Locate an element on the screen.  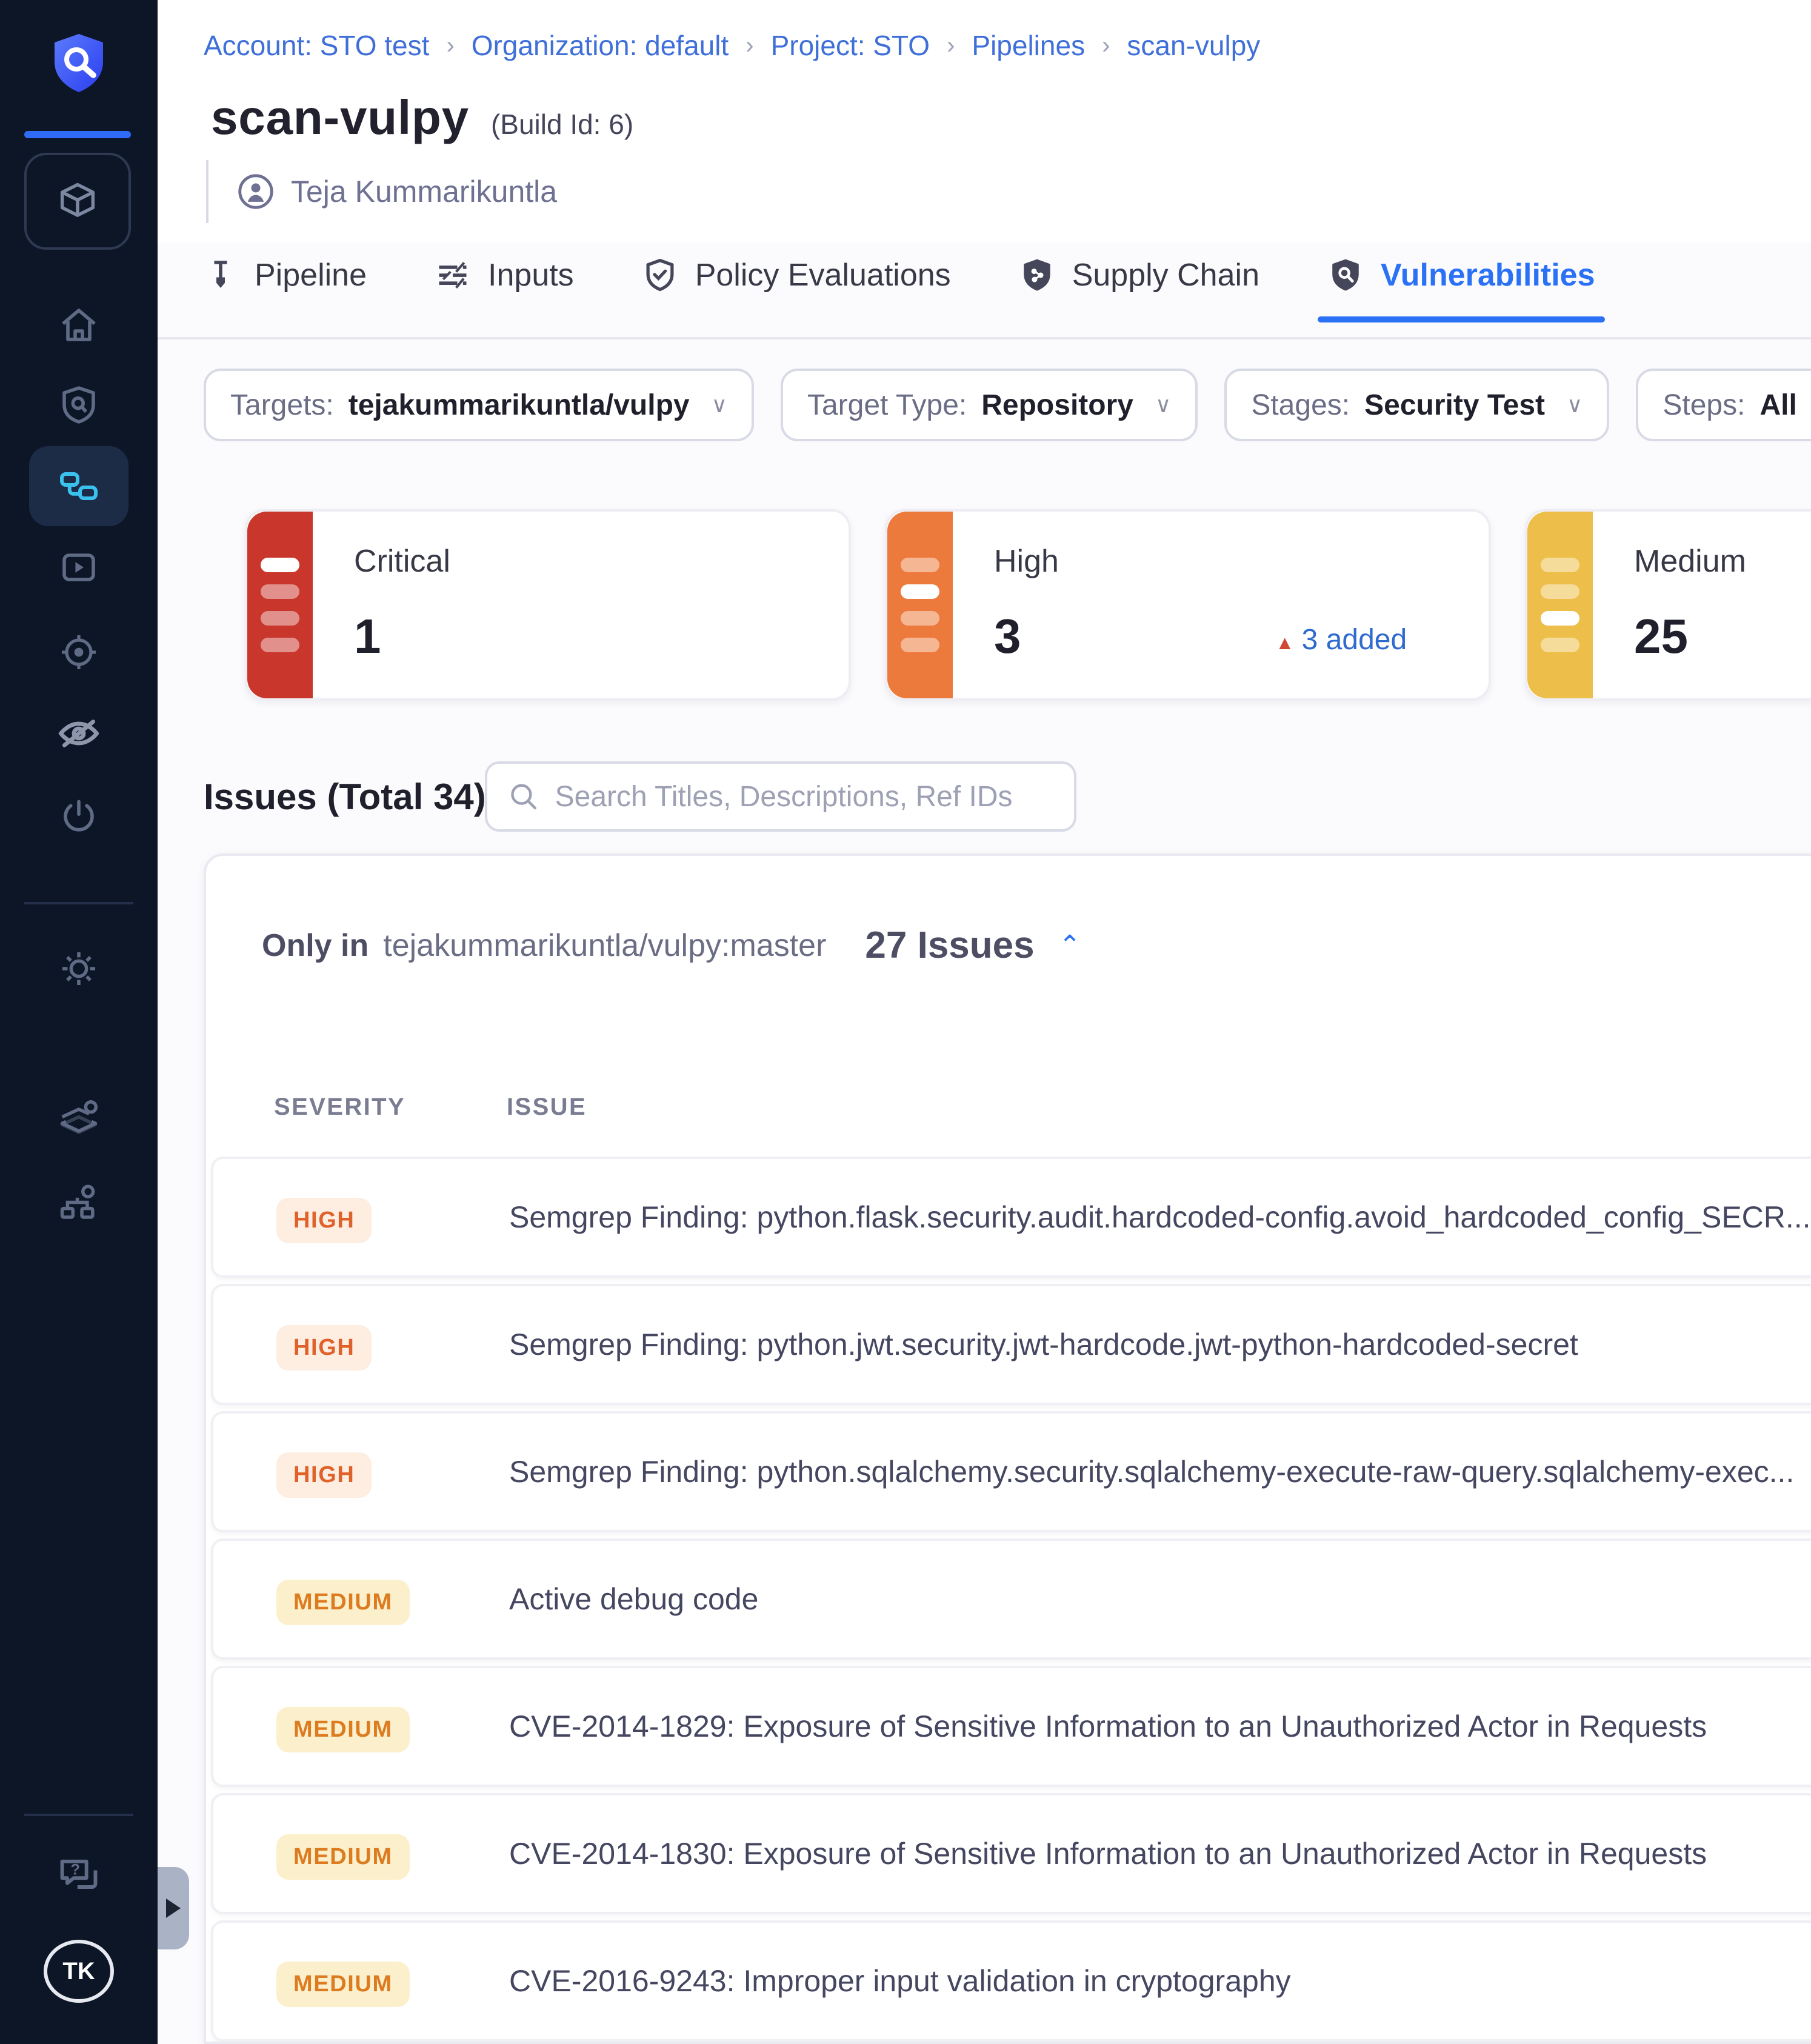
sidebar-divider is located at coordinates (78, 903).